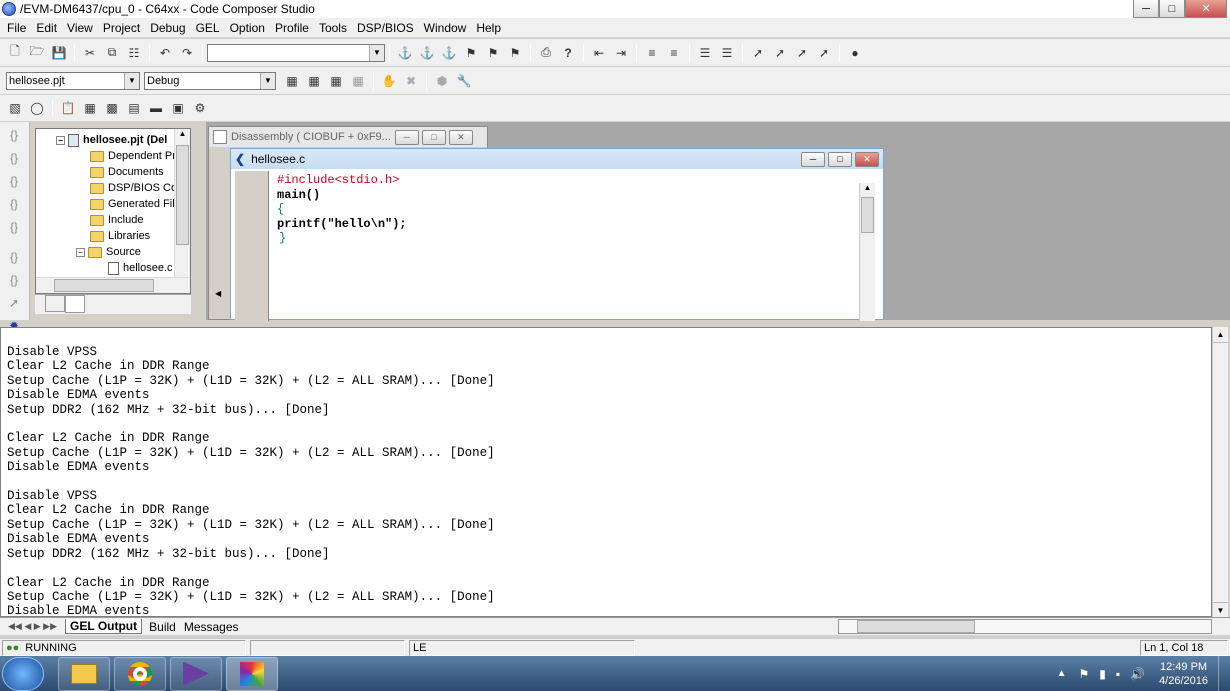  Describe the element at coordinates (488, 28) in the screenshot. I see `menu-help: Help` at that location.